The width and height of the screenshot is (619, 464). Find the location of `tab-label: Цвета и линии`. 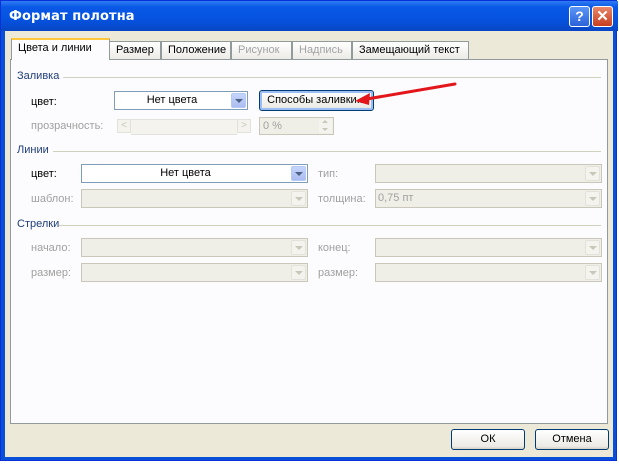

tab-label: Цвета и линии is located at coordinates (55, 48).